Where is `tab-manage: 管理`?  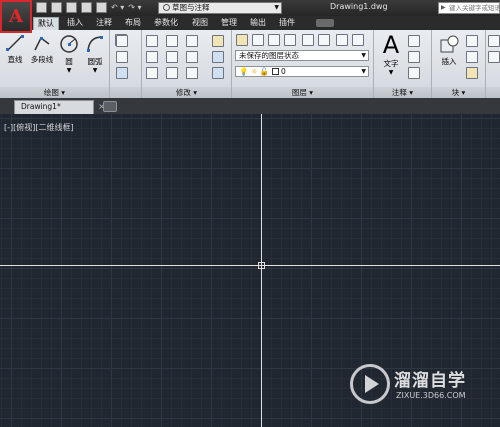 tab-manage: 管理 is located at coordinates (229, 23).